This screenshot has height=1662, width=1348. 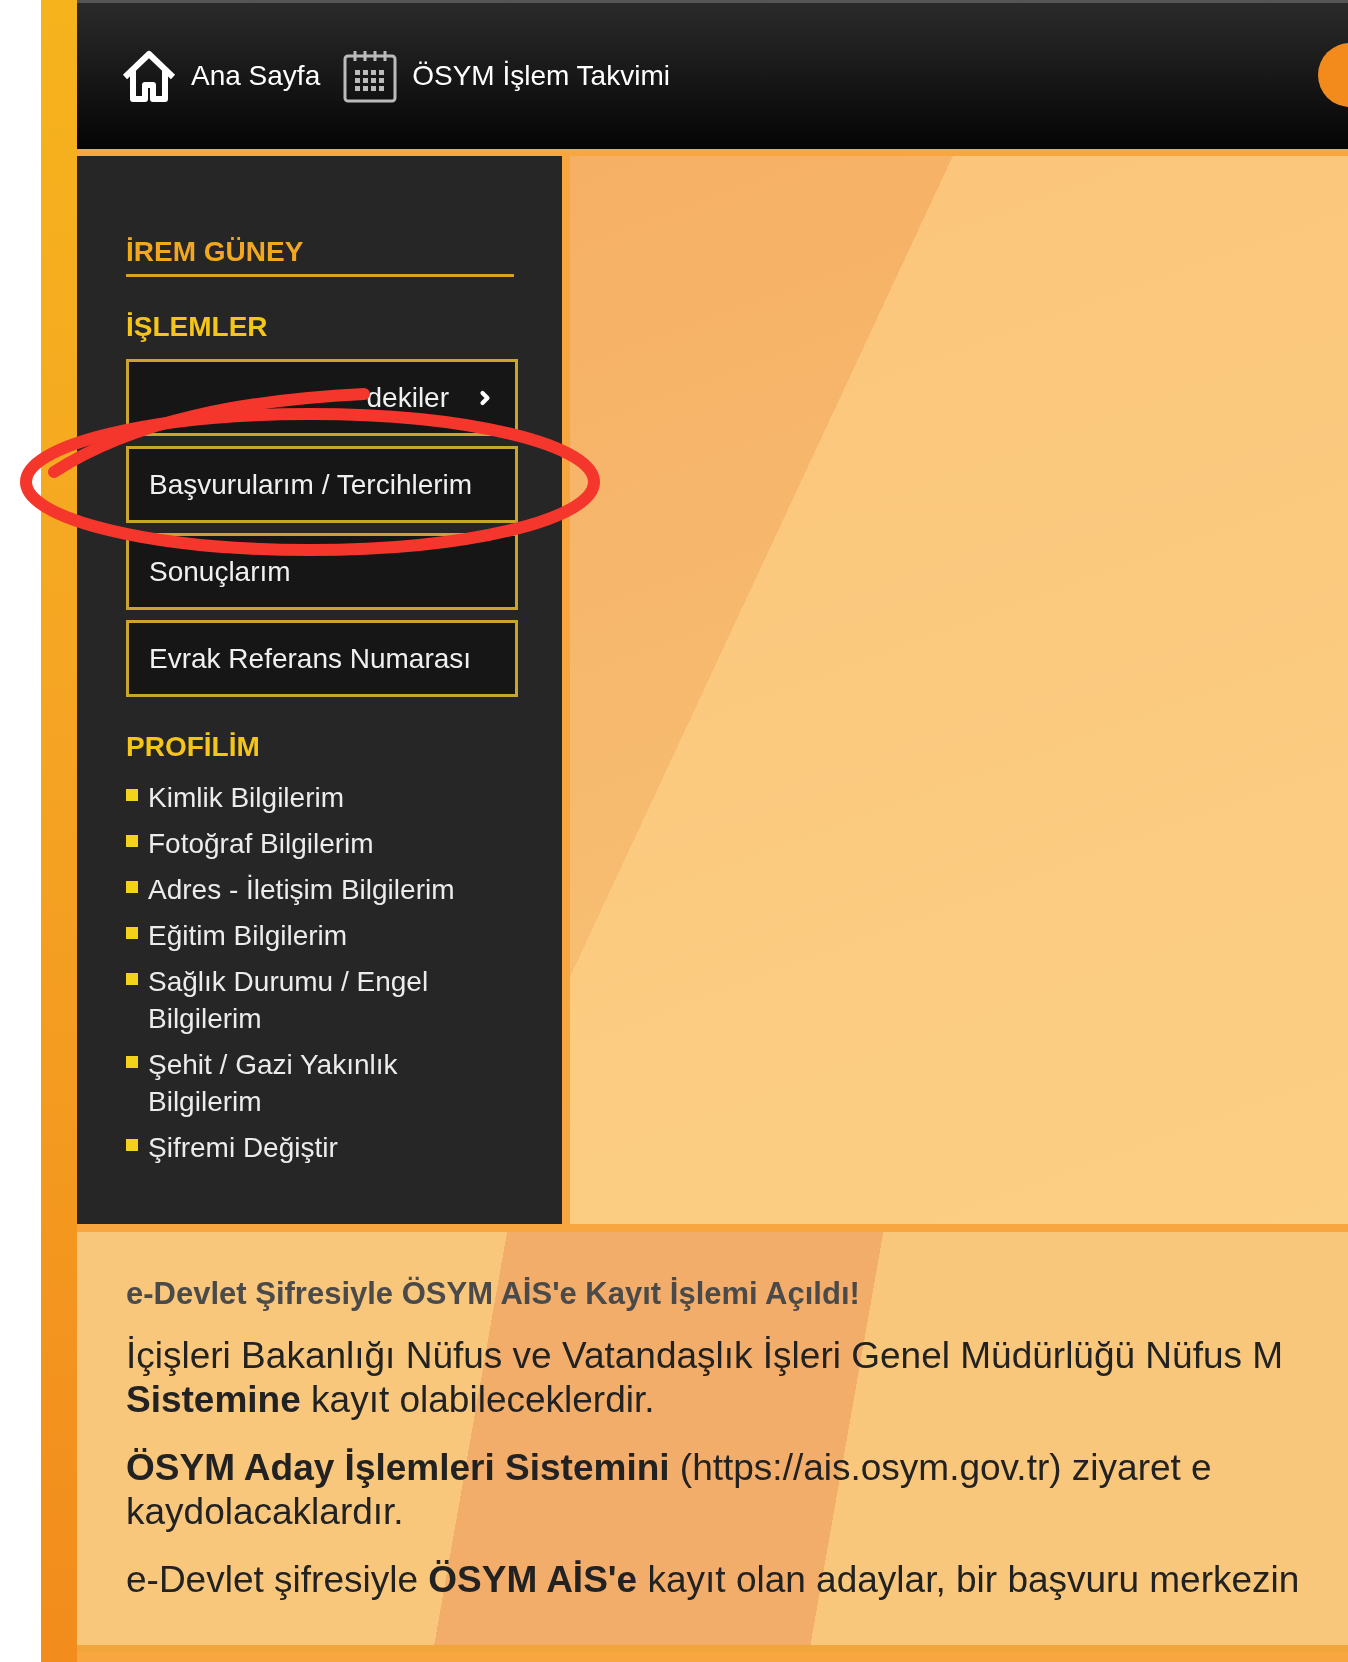 What do you see at coordinates (248, 935) in the screenshot?
I see `profile-link: Eğitim Bilgilerim` at bounding box center [248, 935].